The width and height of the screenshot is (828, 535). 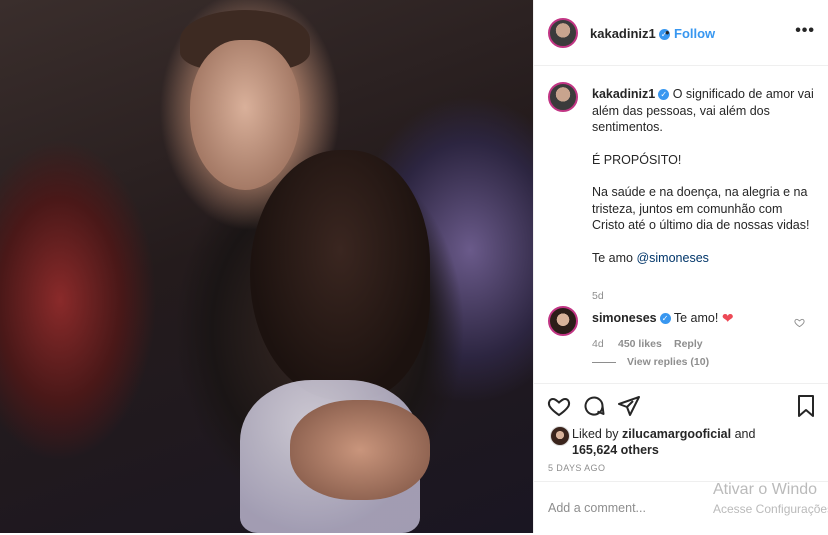 I want to click on caption-line-2: É PROPÓSITO!, so click(x=637, y=159).